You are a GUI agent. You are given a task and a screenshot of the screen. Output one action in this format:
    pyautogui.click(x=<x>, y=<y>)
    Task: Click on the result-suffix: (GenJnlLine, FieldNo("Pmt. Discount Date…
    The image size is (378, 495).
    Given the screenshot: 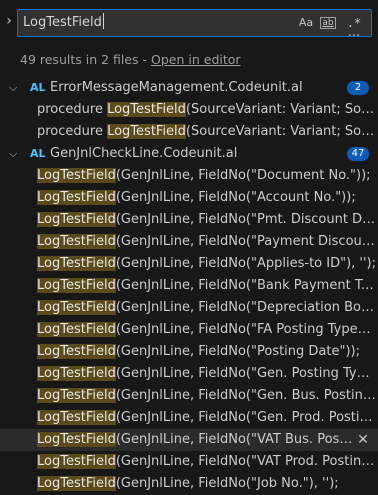 What is the action you would take?
    pyautogui.click(x=245, y=219)
    